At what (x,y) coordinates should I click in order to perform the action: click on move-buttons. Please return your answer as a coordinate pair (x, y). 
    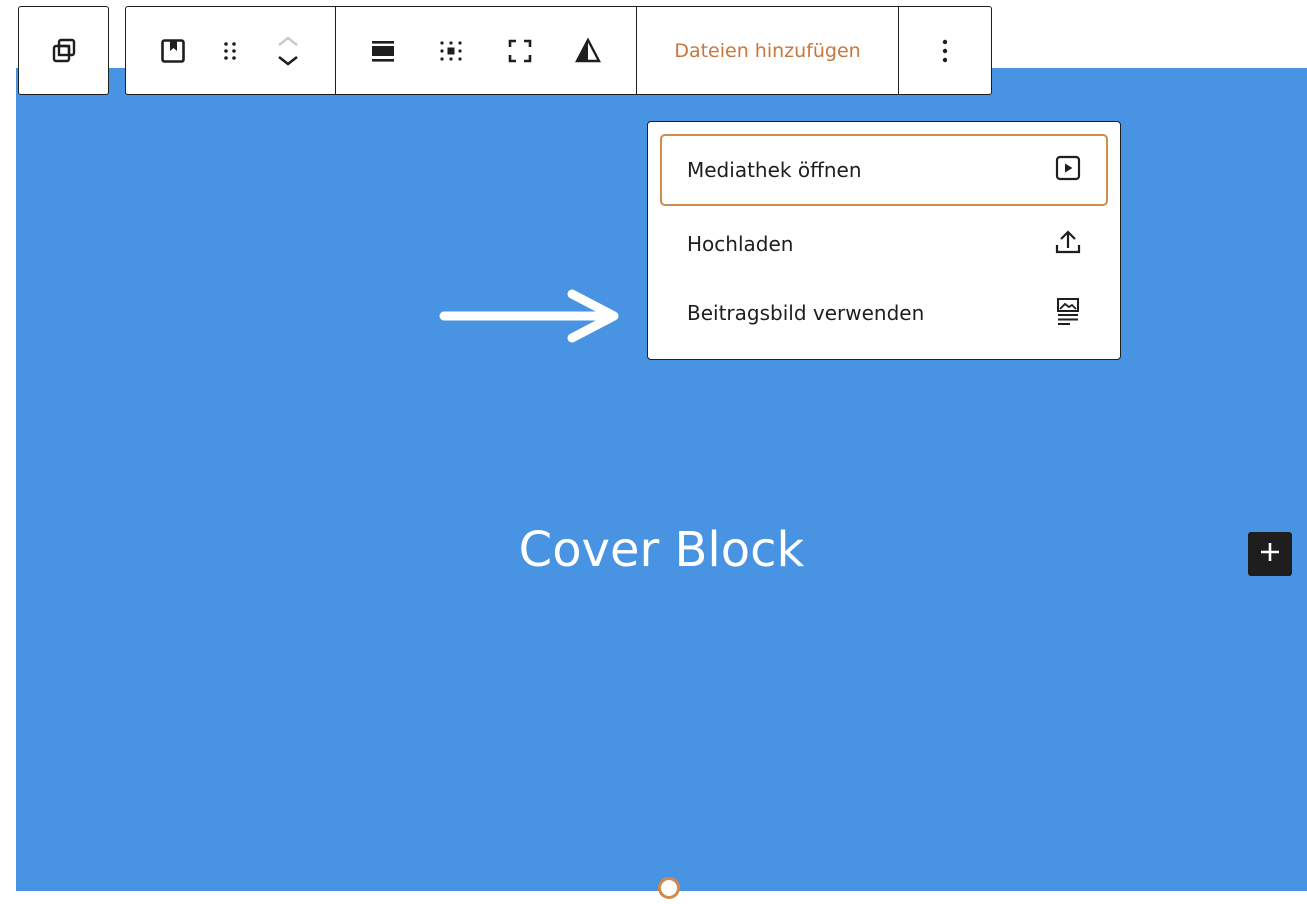
    Looking at the image, I should click on (288, 50).